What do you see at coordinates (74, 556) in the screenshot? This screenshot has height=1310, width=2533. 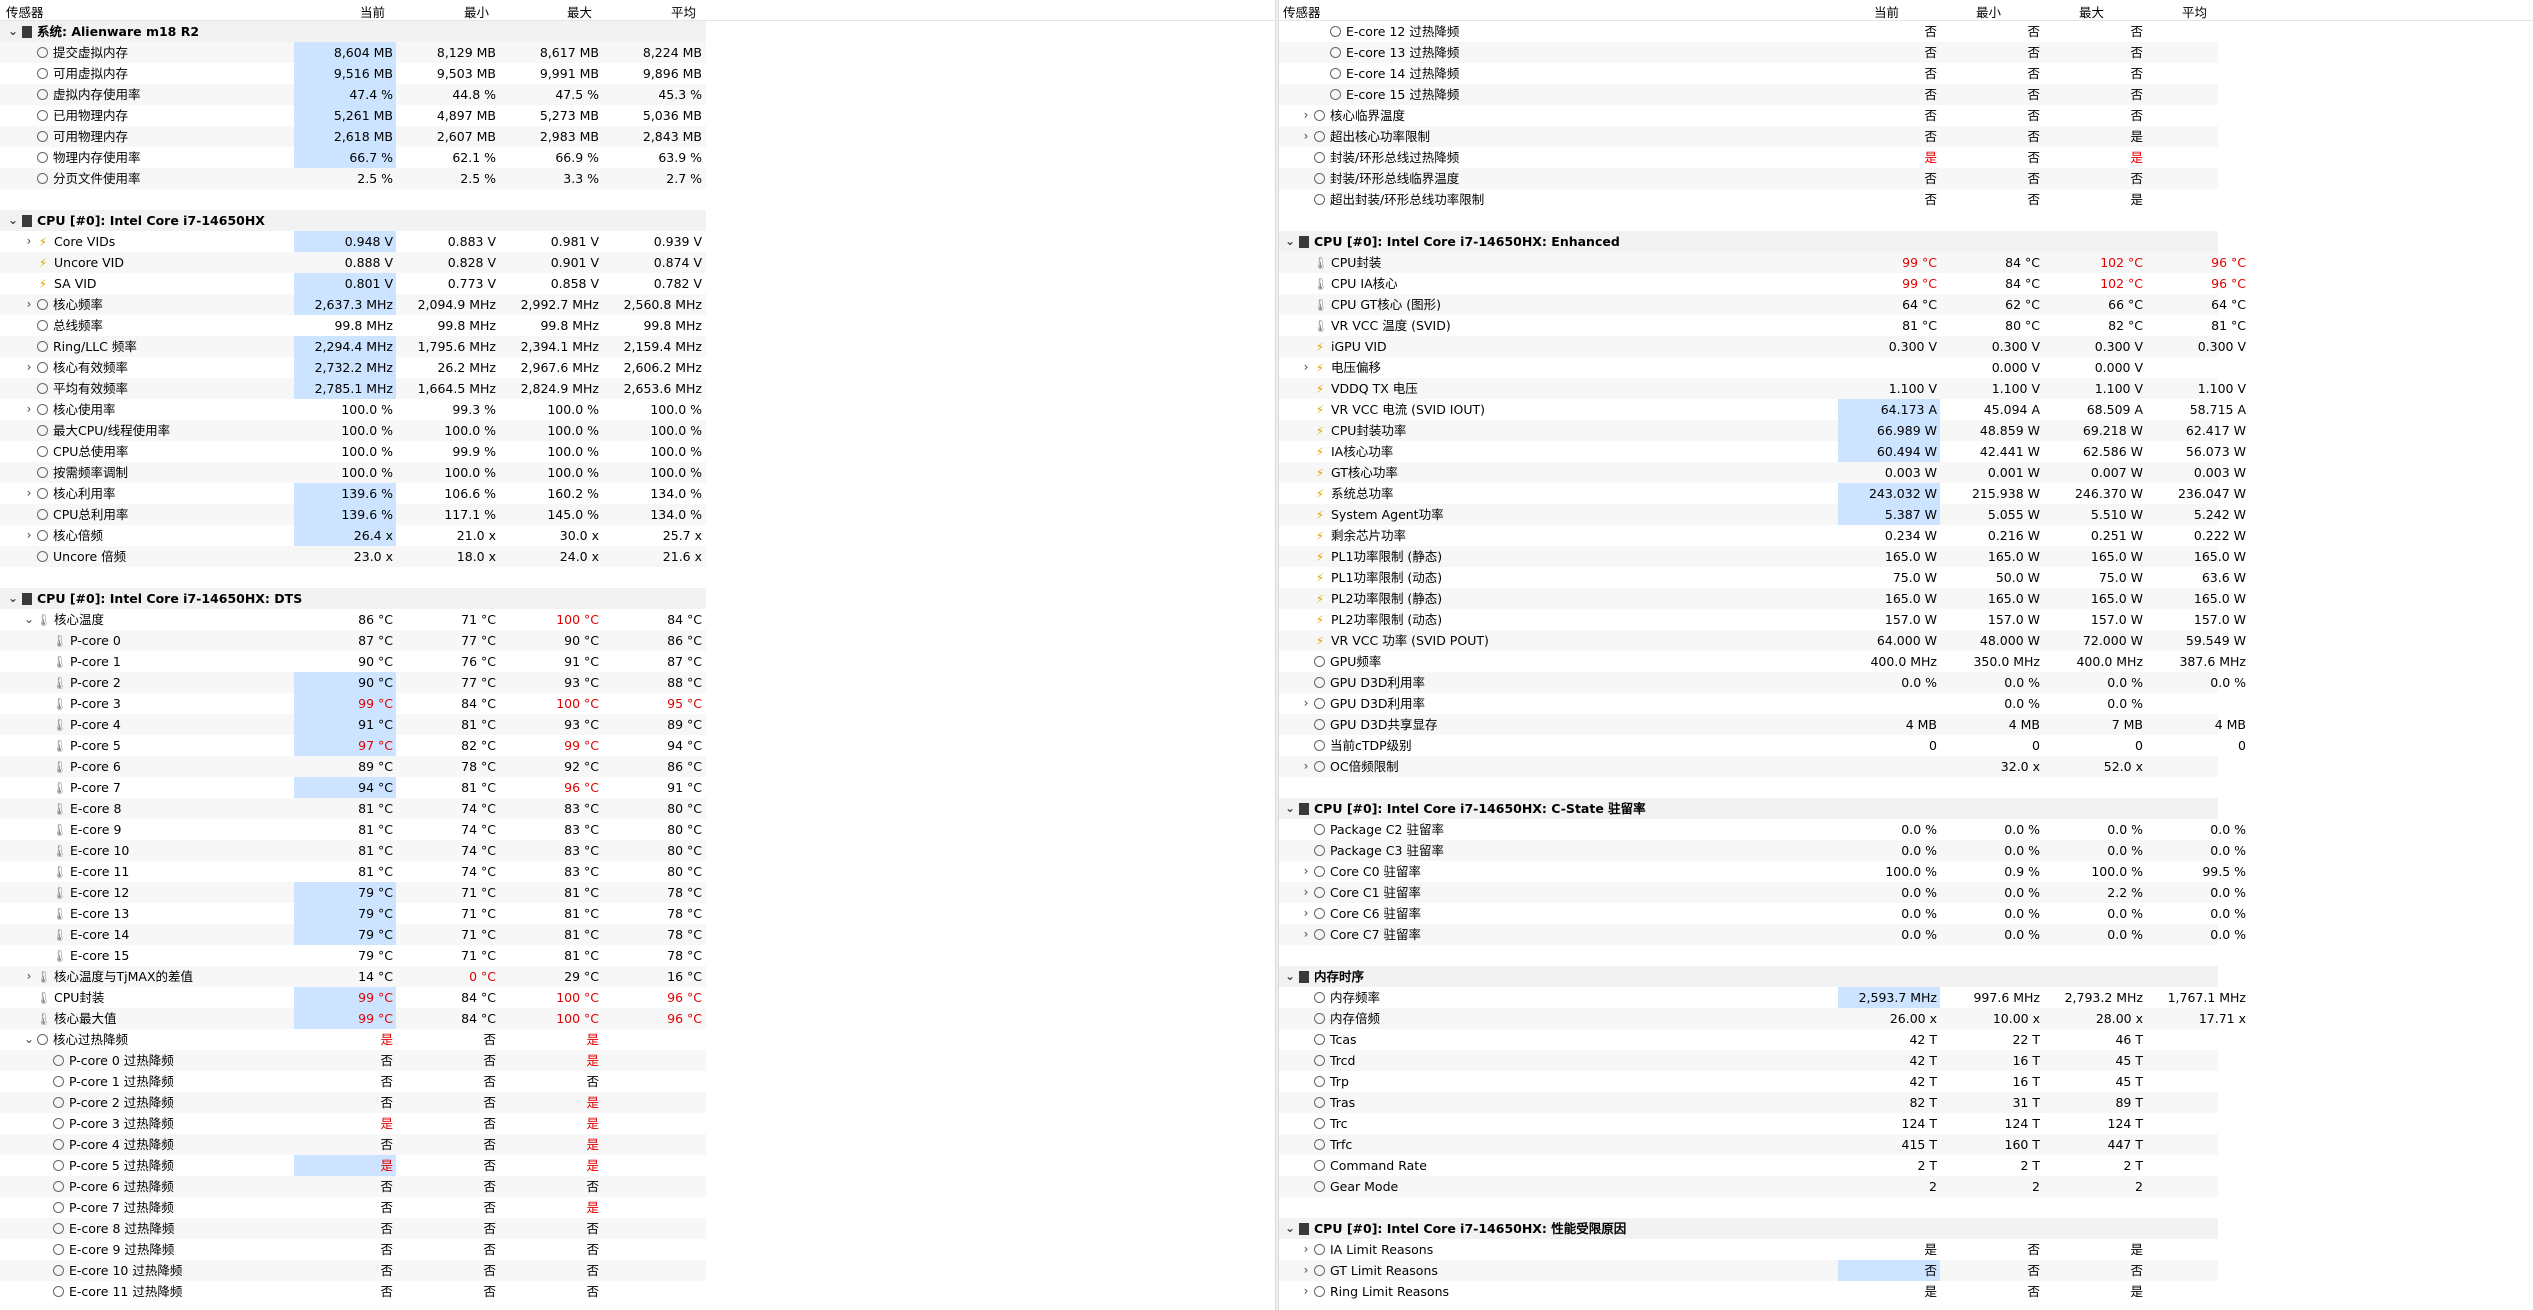 I see `sensor-name-cell: Uncore 倍频` at bounding box center [74, 556].